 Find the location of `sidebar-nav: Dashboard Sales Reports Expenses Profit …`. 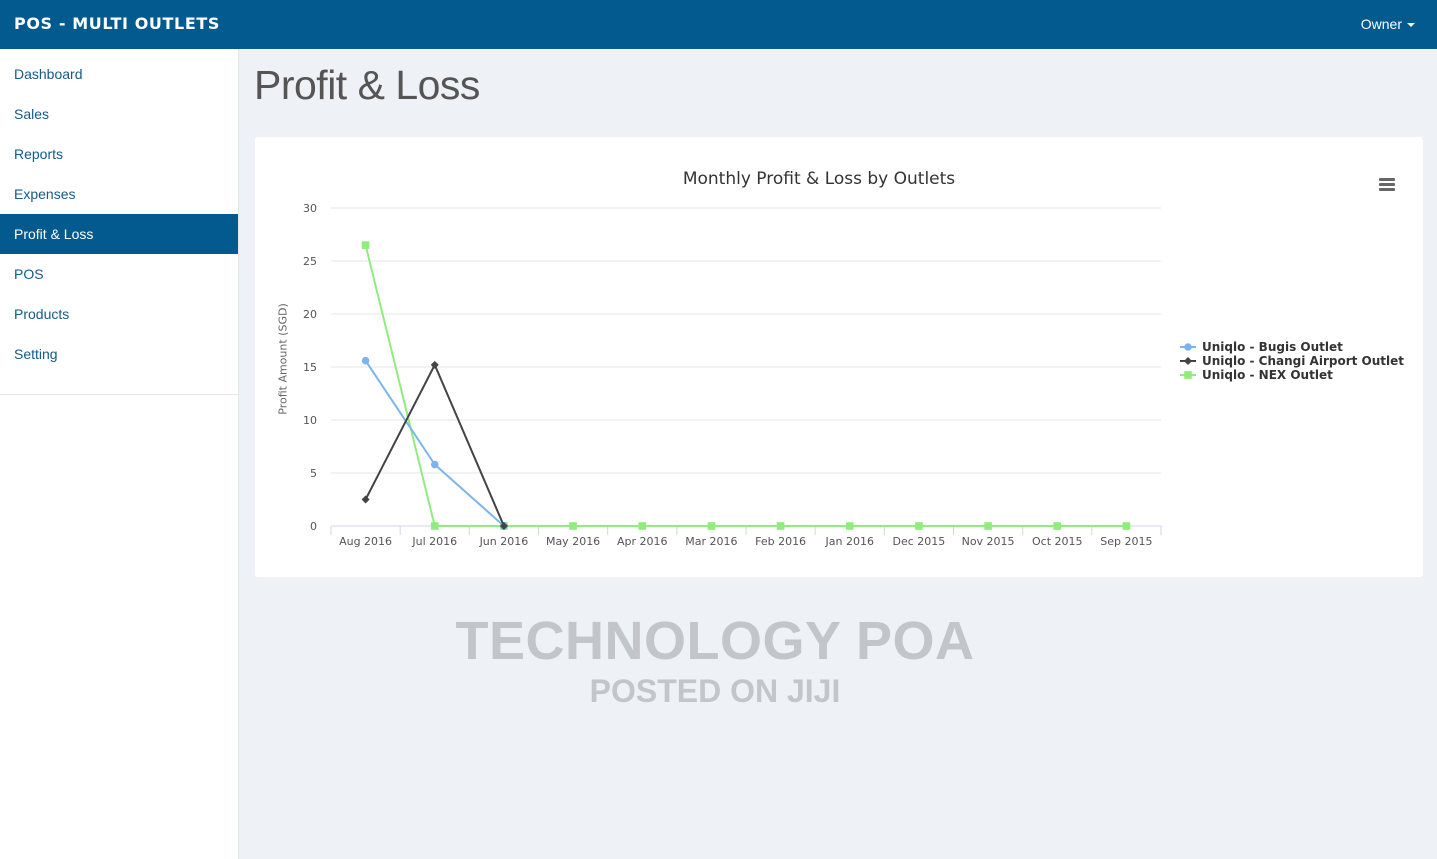

sidebar-nav: Dashboard Sales Reports Expenses Profit … is located at coordinates (119, 222).